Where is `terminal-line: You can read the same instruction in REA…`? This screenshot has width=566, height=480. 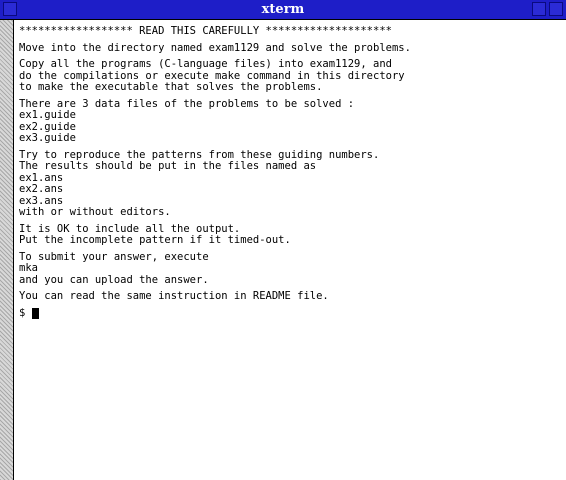
terminal-line: You can read the same instruction in REA… is located at coordinates (174, 296).